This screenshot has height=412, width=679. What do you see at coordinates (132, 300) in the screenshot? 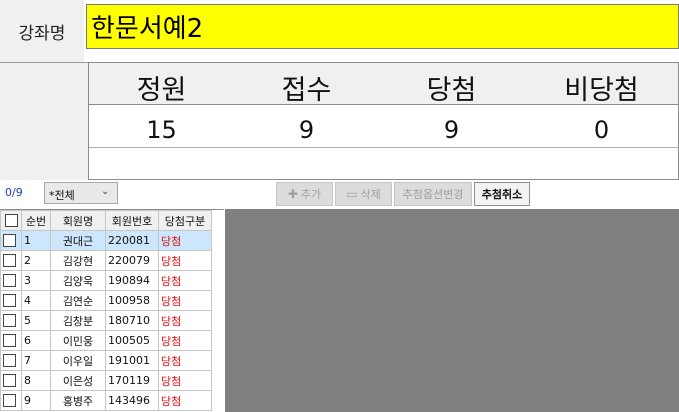
I see `row-member-id: 100958` at bounding box center [132, 300].